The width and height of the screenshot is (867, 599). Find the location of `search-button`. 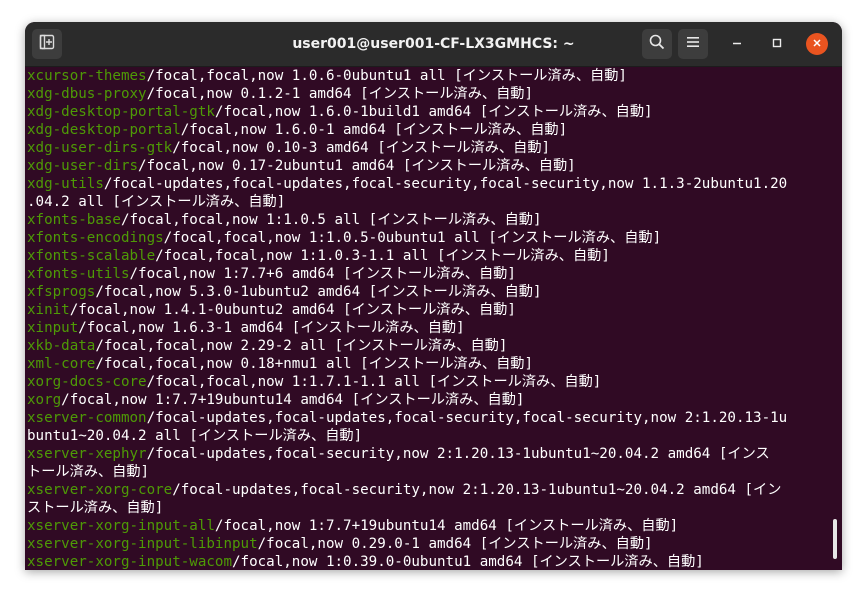

search-button is located at coordinates (657, 44).